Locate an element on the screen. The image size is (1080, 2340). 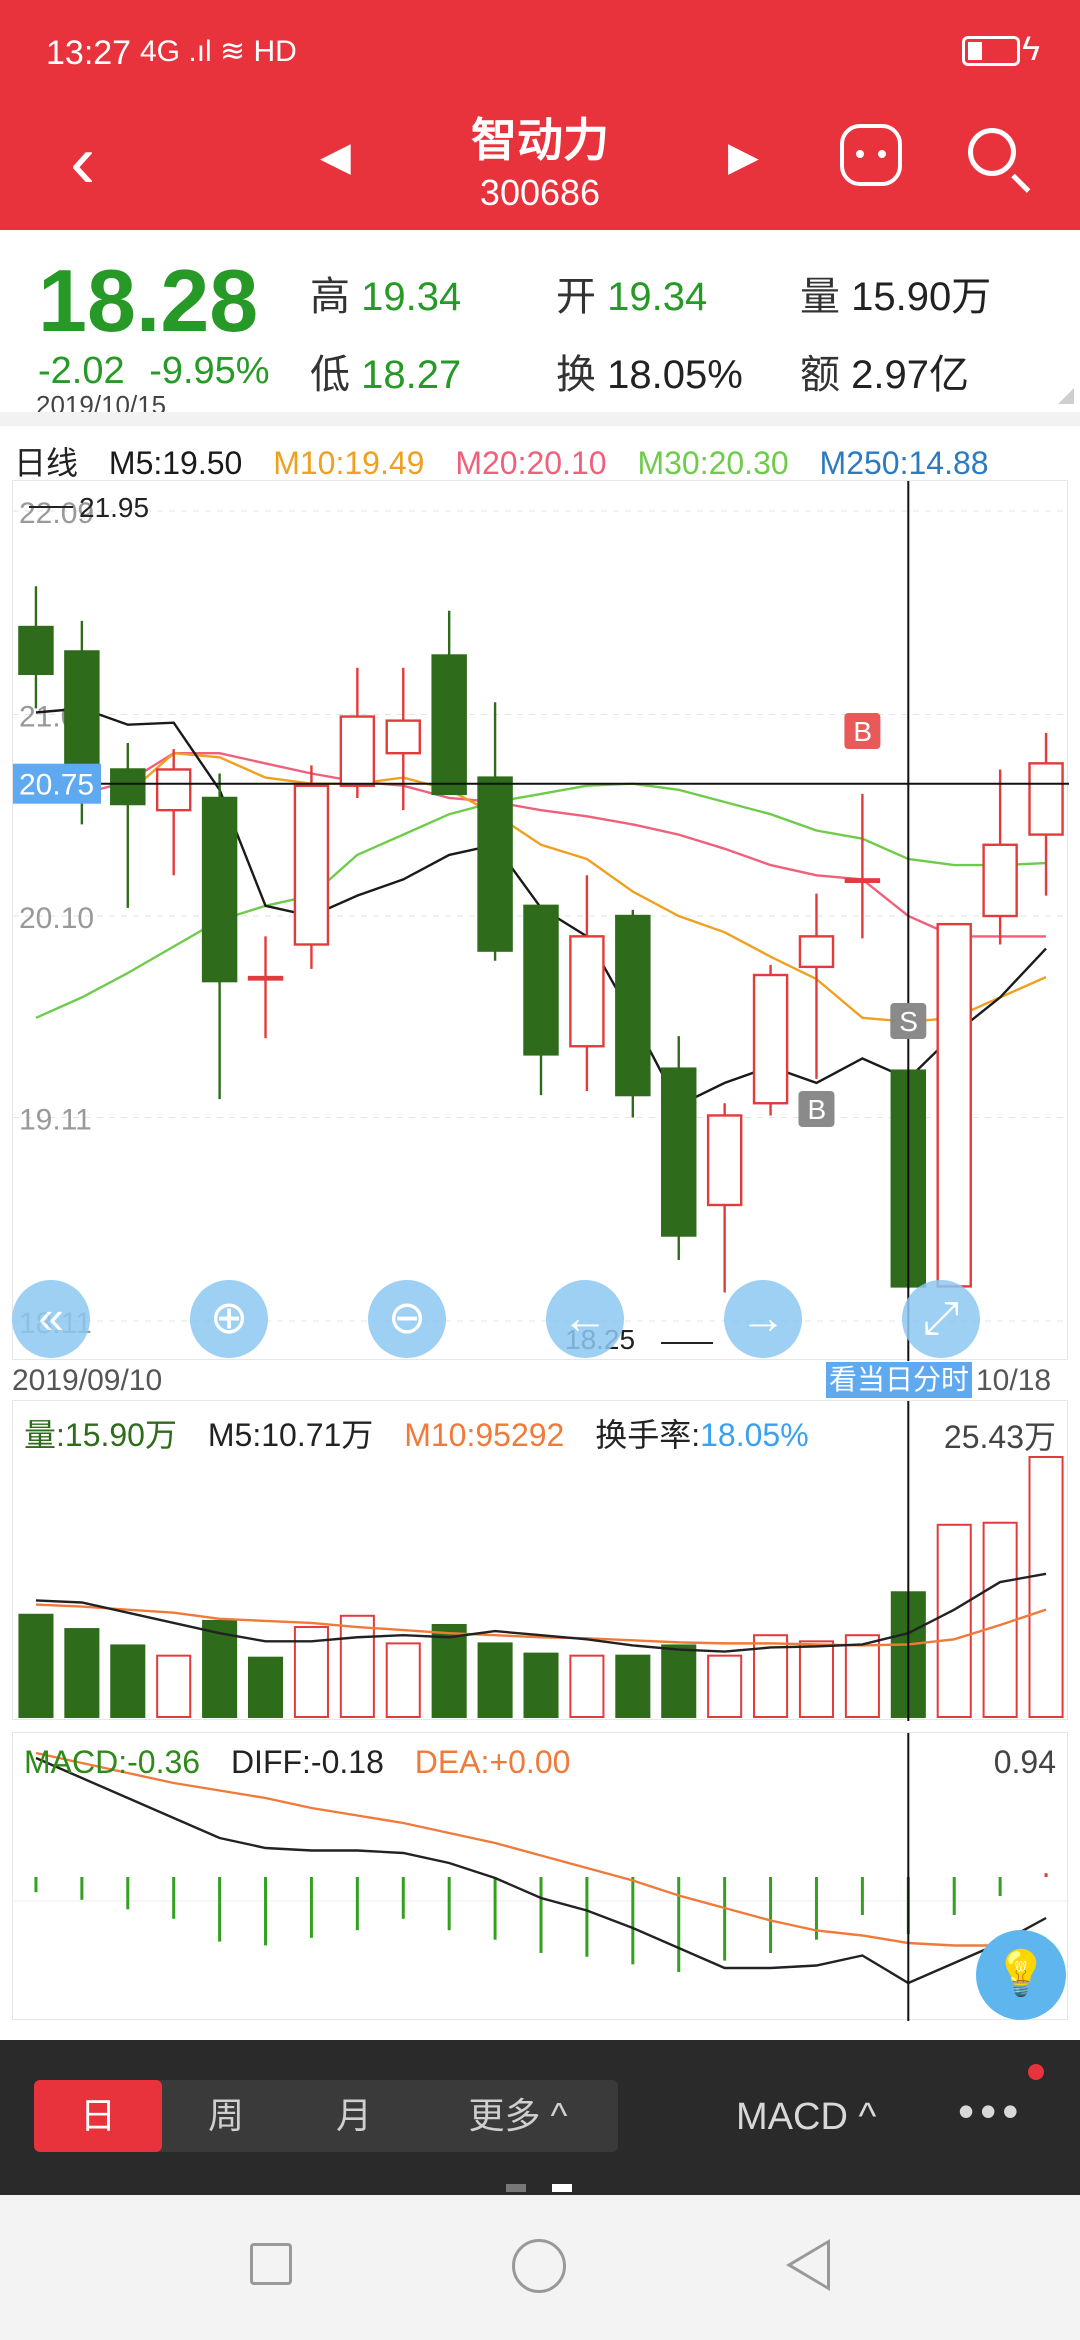
home-icon is located at coordinates (539, 2266).